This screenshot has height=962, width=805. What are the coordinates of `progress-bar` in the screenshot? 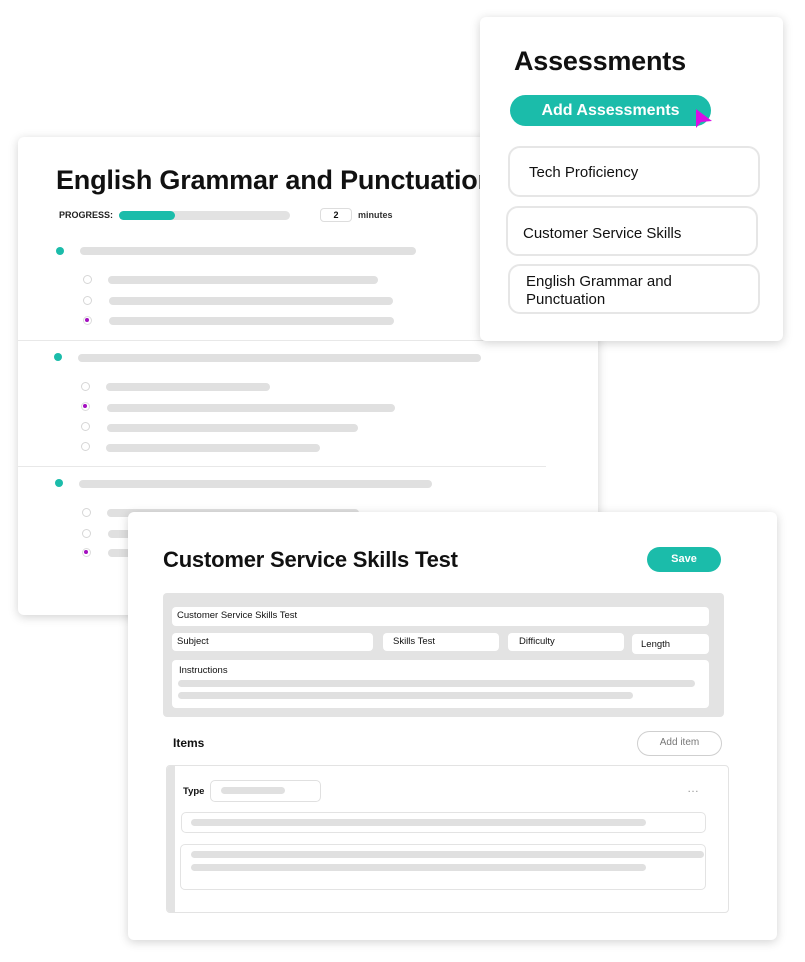 It's located at (204, 215).